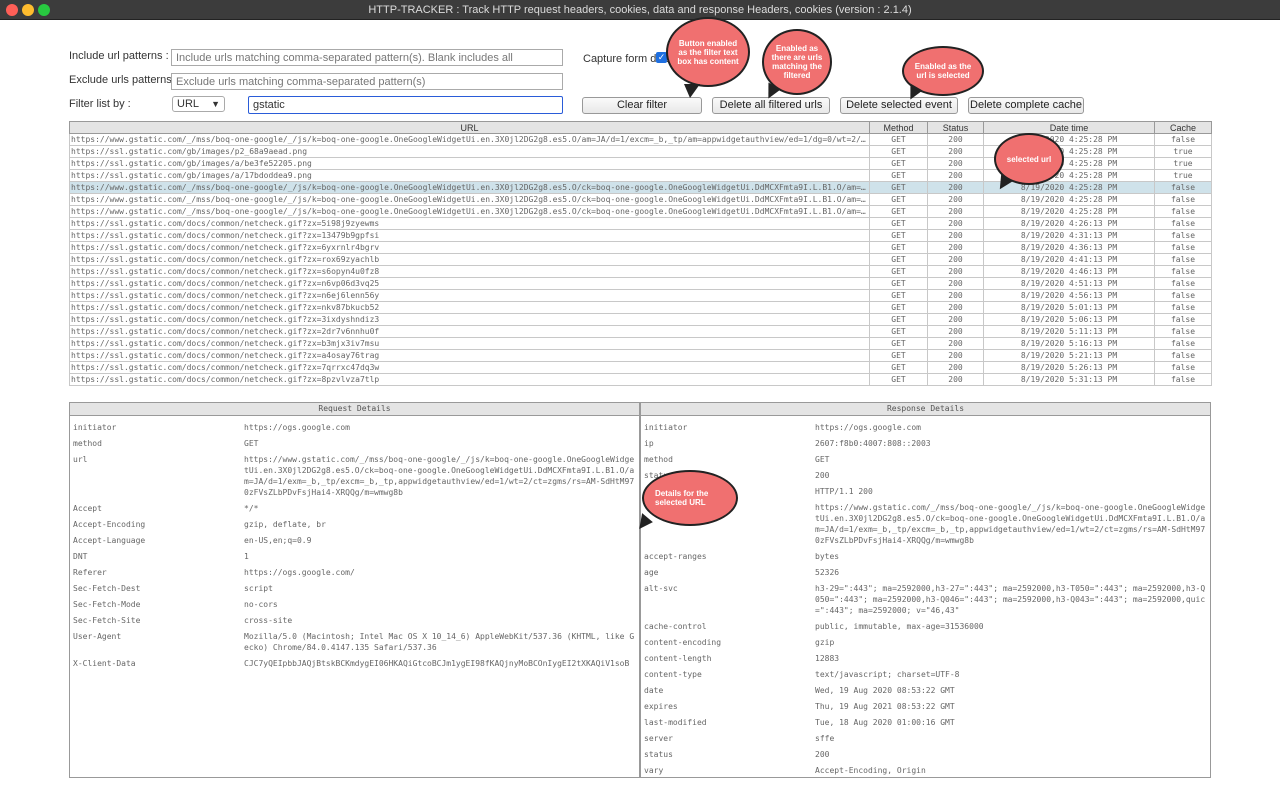  I want to click on detail-row: vary Accept-Encoding, Origin, so click(925, 770).